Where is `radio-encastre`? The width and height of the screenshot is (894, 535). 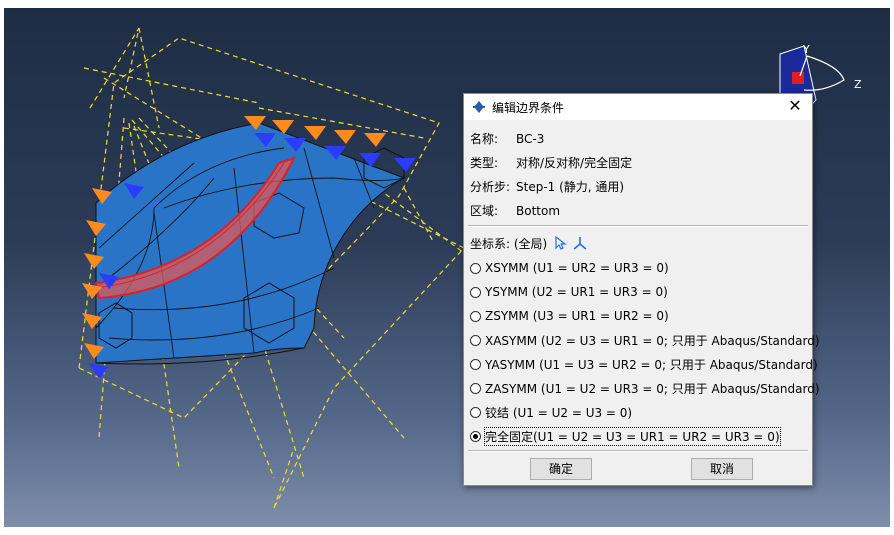
radio-encastre is located at coordinates (475, 436).